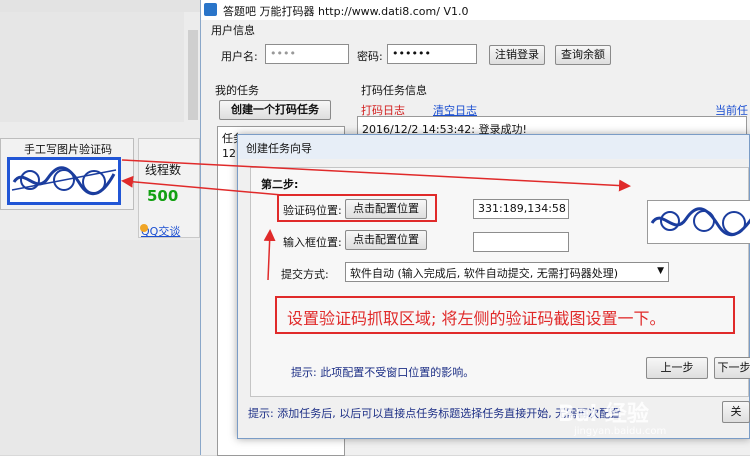 Image resolution: width=750 pixels, height=456 pixels. I want to click on arrow-to-button, so click(269, 255).